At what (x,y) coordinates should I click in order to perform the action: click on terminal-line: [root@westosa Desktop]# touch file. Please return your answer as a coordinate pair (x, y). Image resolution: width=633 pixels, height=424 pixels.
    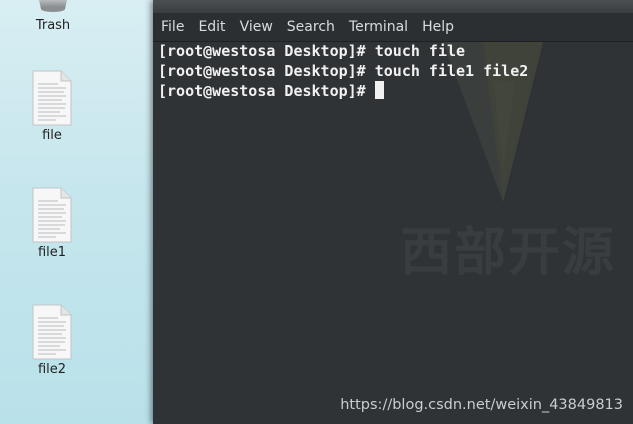
    Looking at the image, I should click on (343, 51).